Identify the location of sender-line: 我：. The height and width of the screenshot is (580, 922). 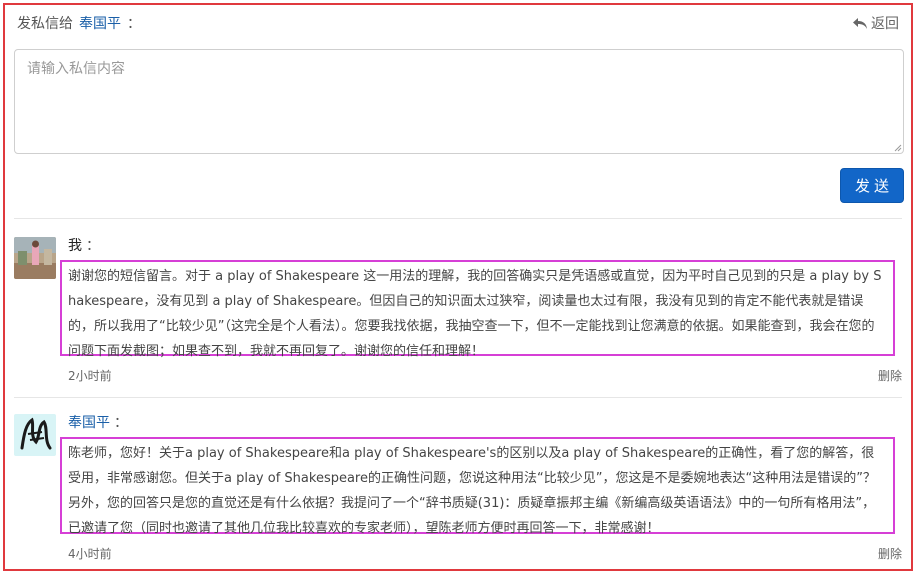
(84, 246).